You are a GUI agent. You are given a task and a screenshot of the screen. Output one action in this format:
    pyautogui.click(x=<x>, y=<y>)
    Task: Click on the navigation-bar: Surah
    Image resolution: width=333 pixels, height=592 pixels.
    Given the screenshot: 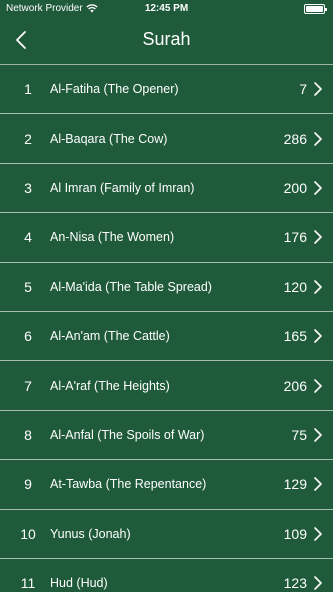 What is the action you would take?
    pyautogui.click(x=166, y=41)
    